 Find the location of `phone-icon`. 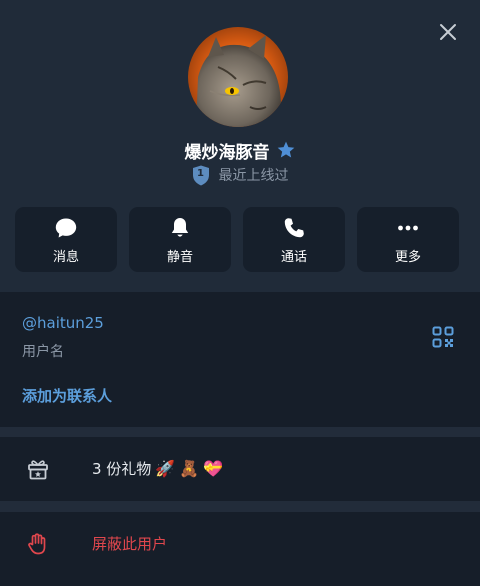

phone-icon is located at coordinates (294, 228).